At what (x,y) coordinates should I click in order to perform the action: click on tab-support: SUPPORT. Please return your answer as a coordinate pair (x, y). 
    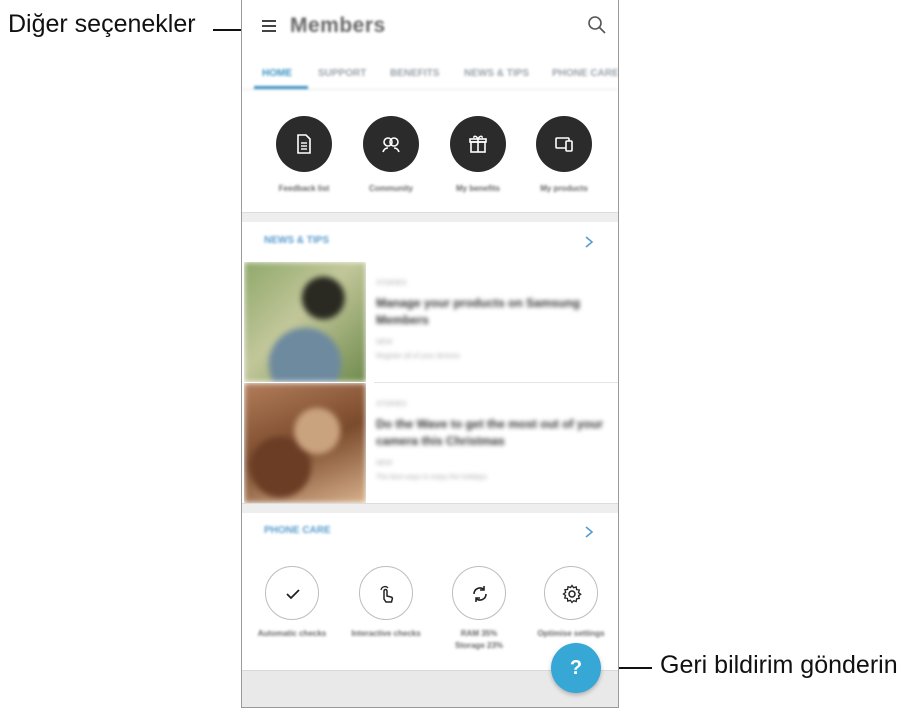
    Looking at the image, I should click on (342, 73).